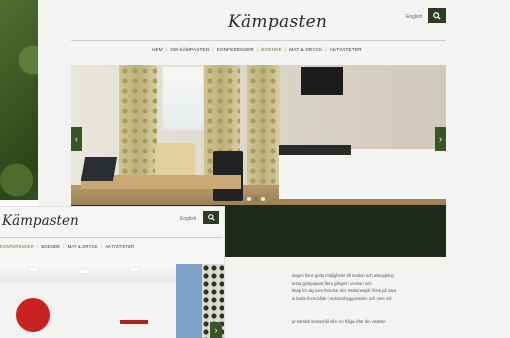 The height and width of the screenshot is (338, 510). I want to click on nav-item-aktiviteter: Aktiviteter, so click(346, 49).